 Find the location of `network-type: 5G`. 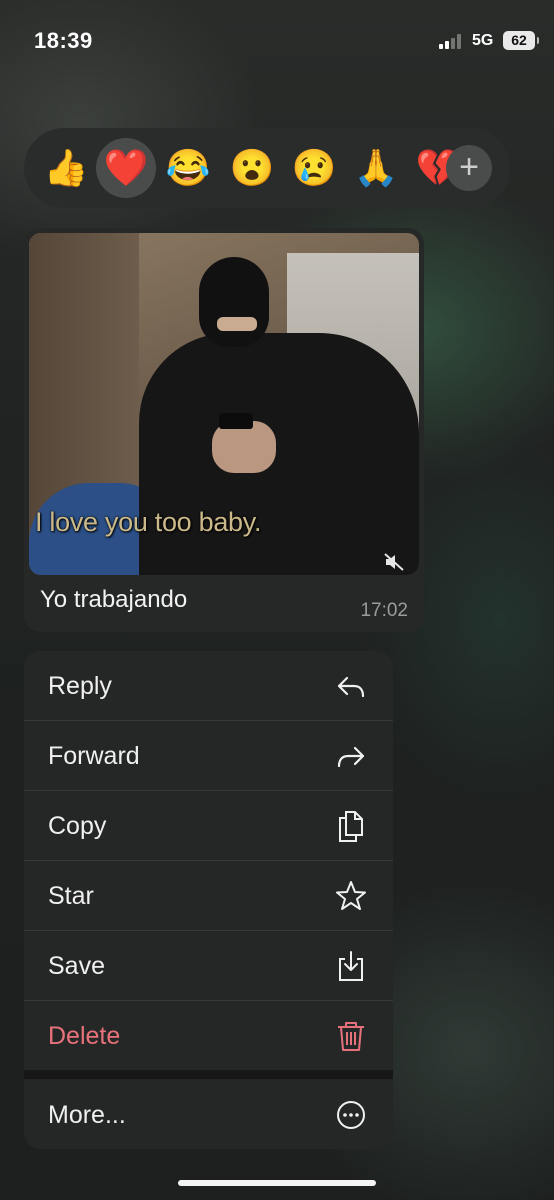

network-type: 5G is located at coordinates (483, 40).